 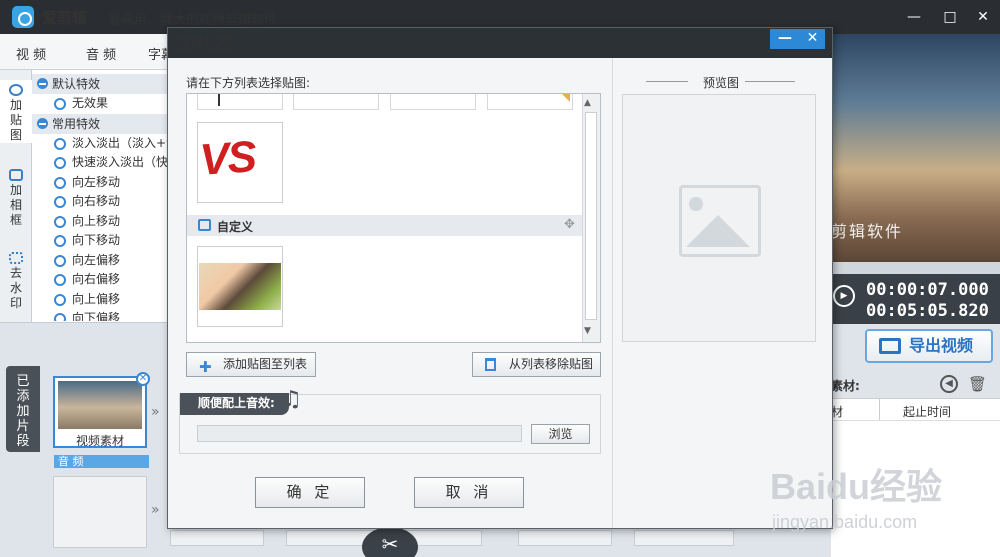 I want to click on scroll-up-icon: ▲, so click(x=587, y=103).